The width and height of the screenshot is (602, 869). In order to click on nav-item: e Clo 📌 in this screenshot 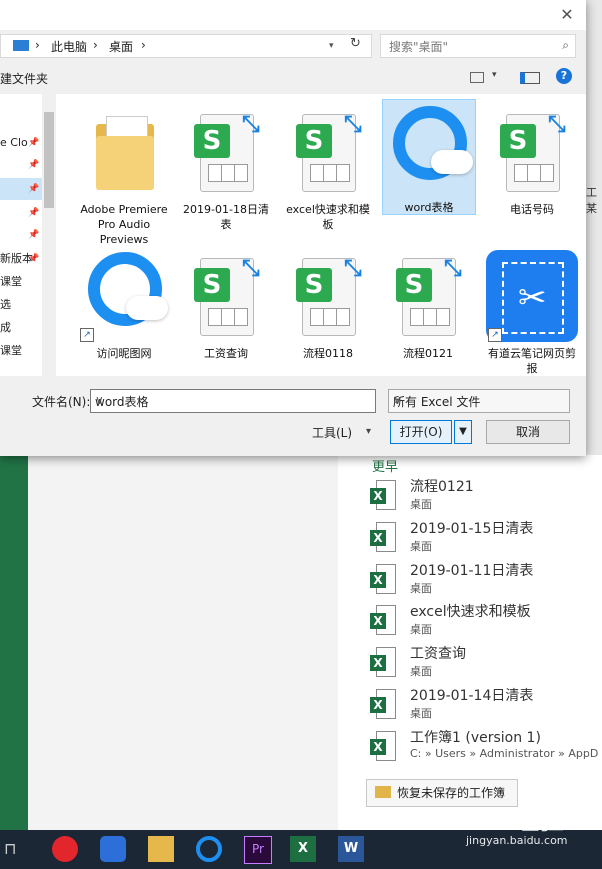, I will do `click(21, 143)`.